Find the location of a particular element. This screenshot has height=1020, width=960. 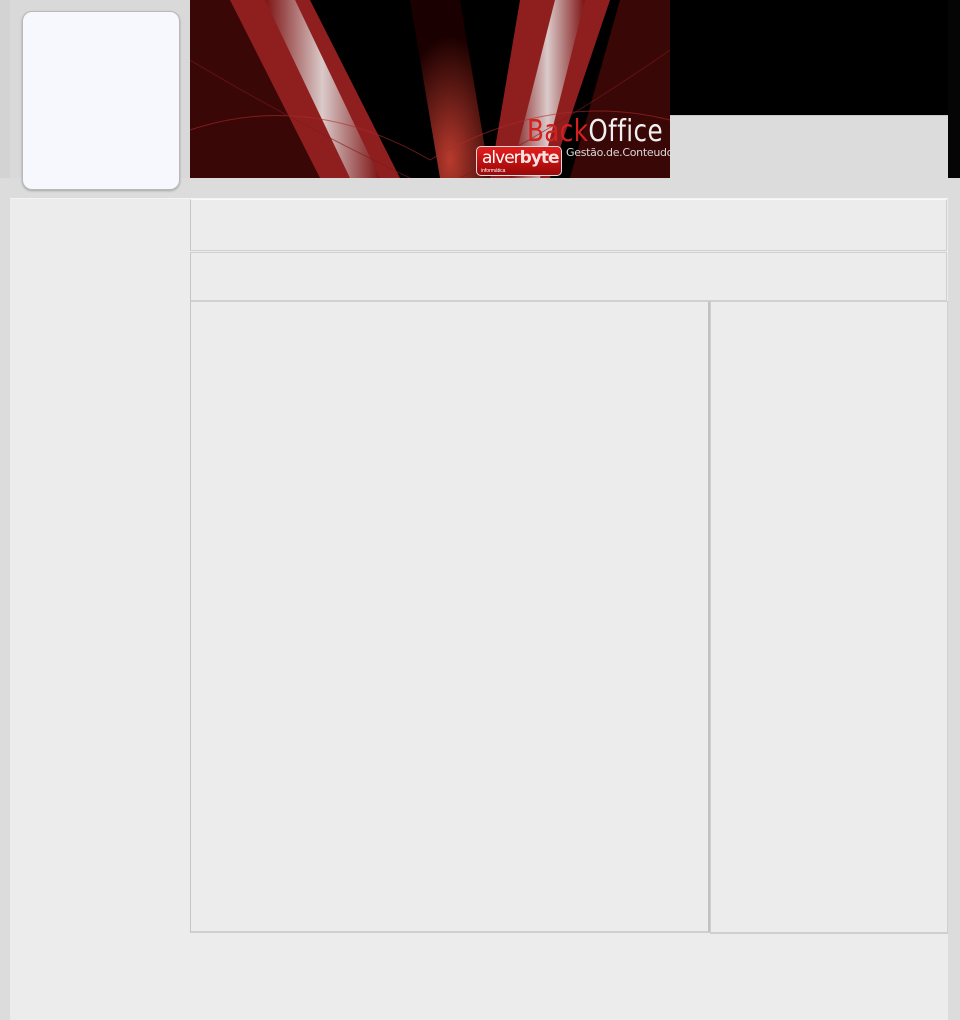

company-subtitle: informática is located at coordinates (493, 171).